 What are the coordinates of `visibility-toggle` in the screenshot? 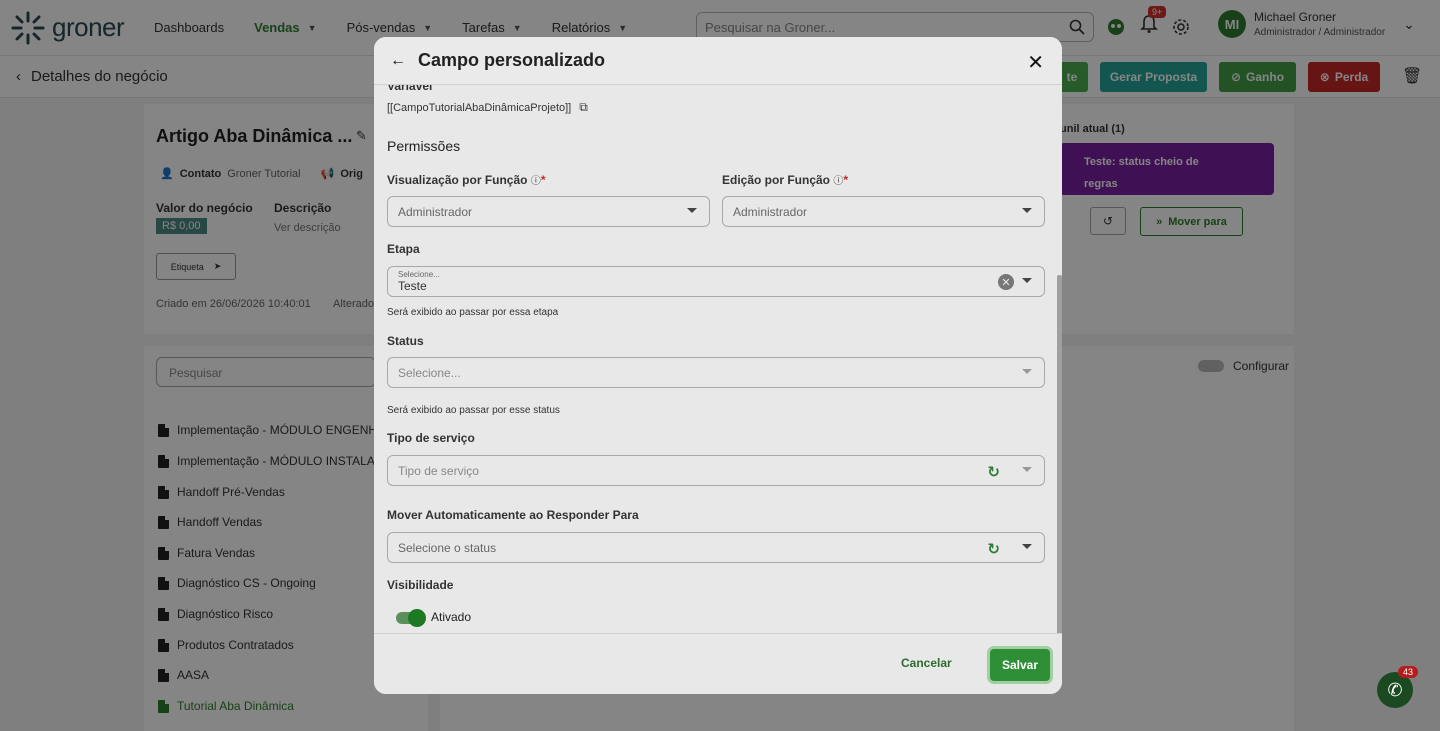 It's located at (411, 618).